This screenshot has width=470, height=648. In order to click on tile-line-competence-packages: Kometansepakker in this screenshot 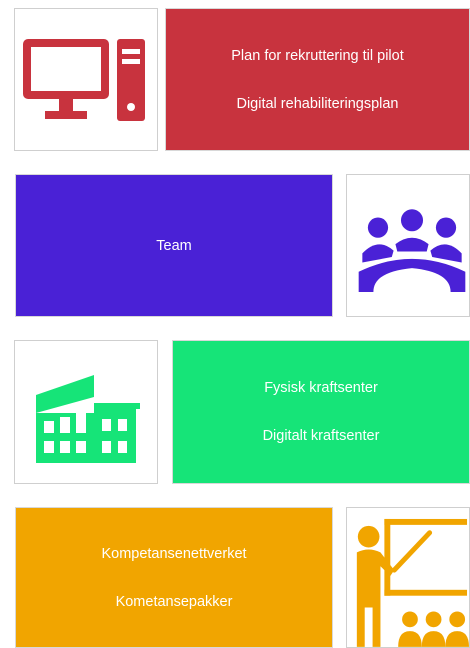, I will do `click(174, 602)`.